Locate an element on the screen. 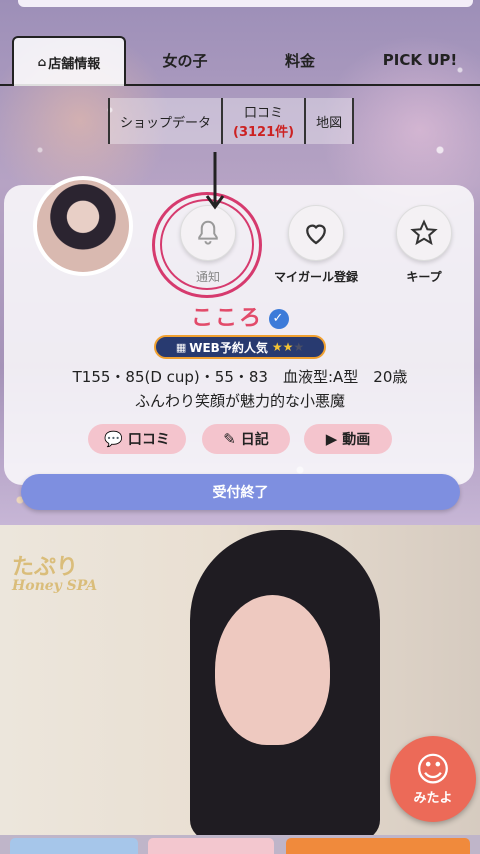  star-icon is located at coordinates (424, 232).